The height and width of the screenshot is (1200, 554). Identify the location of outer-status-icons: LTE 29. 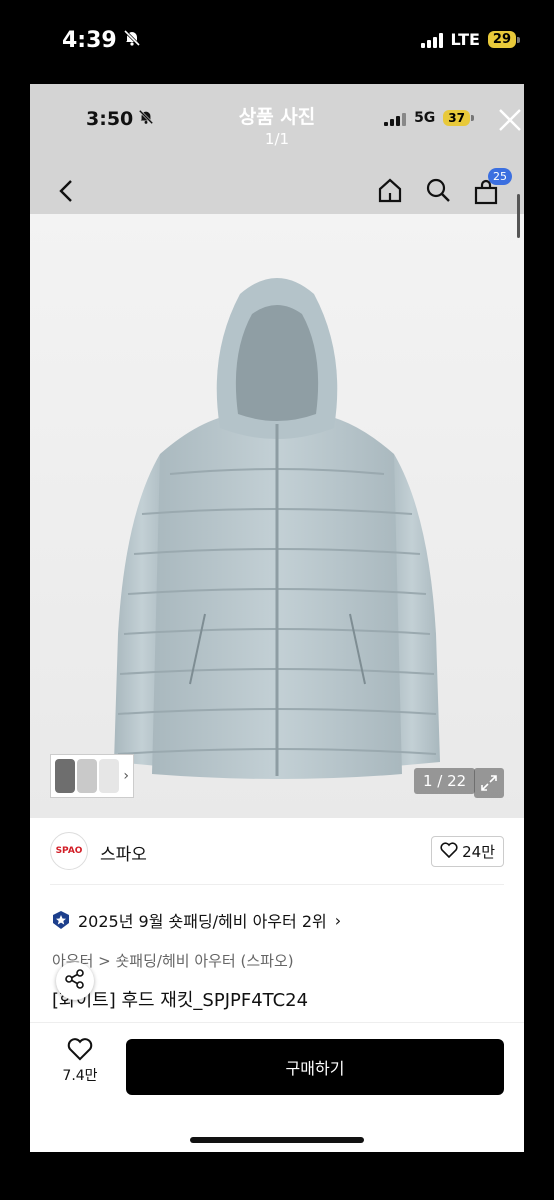
(470, 39).